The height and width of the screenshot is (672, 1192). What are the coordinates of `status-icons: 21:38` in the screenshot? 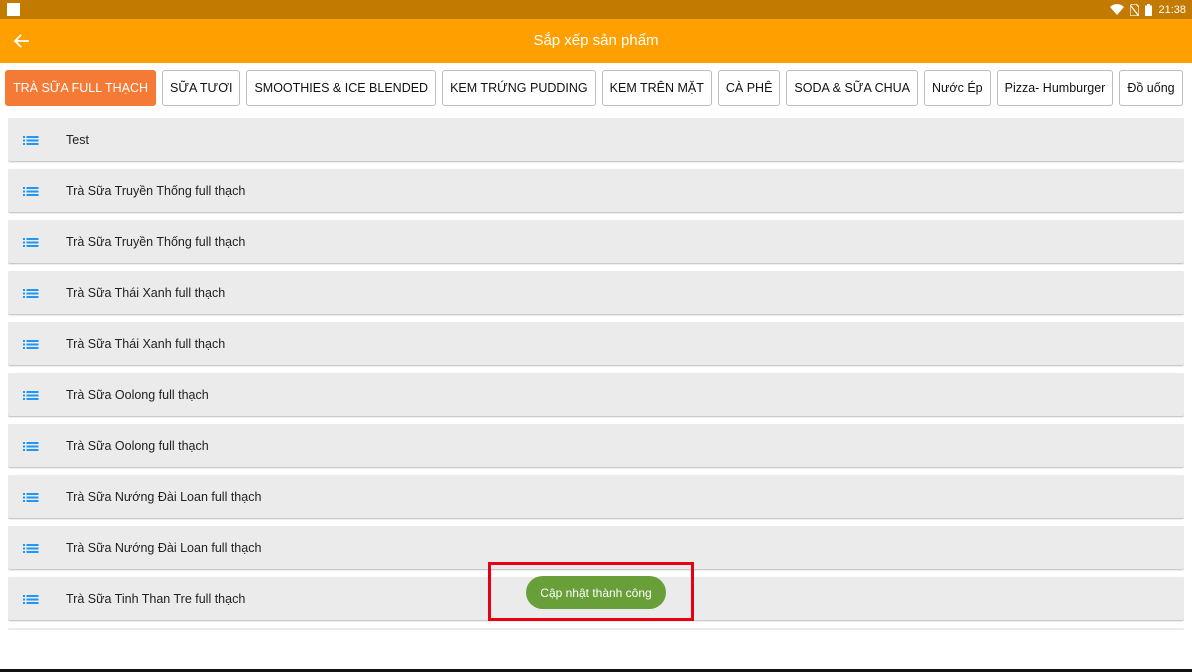 It's located at (1148, 9).